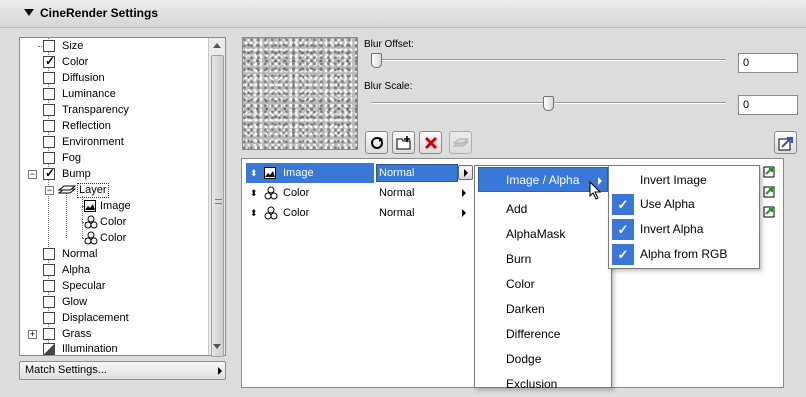 This screenshot has height=397, width=806. What do you see at coordinates (403, 142) in the screenshot?
I see `add-layer-button` at bounding box center [403, 142].